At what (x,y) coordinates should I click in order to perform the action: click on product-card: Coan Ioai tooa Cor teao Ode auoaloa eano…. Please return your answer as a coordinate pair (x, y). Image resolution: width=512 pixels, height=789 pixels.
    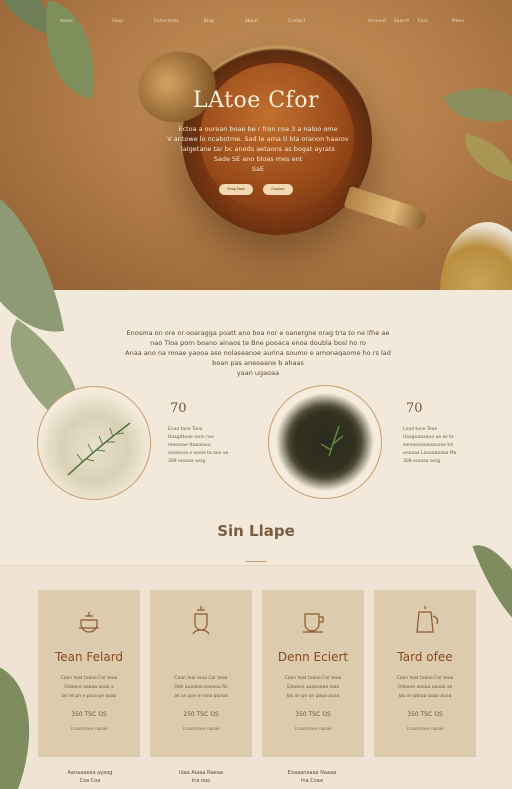
    Looking at the image, I should click on (201, 673).